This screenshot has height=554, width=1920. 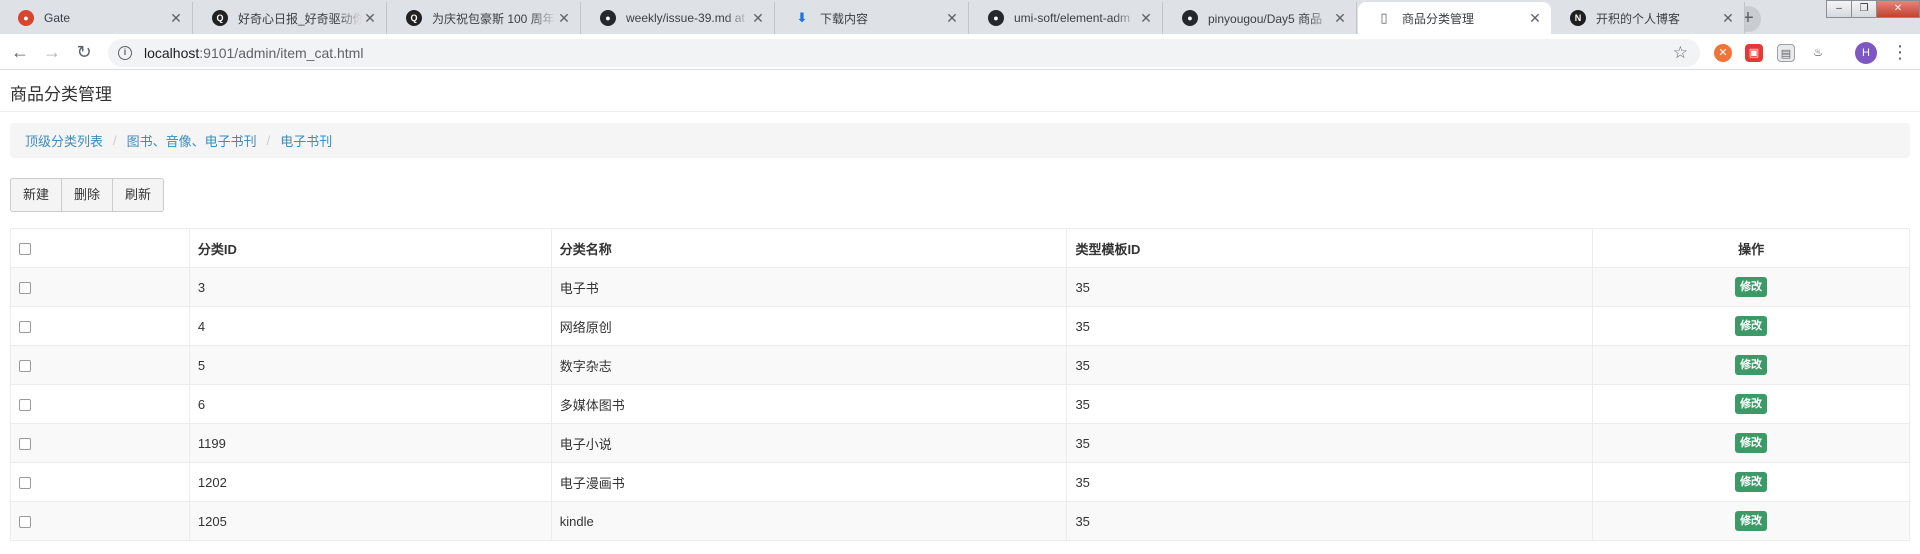 I want to click on restore-button: ❐, so click(x=1864, y=9).